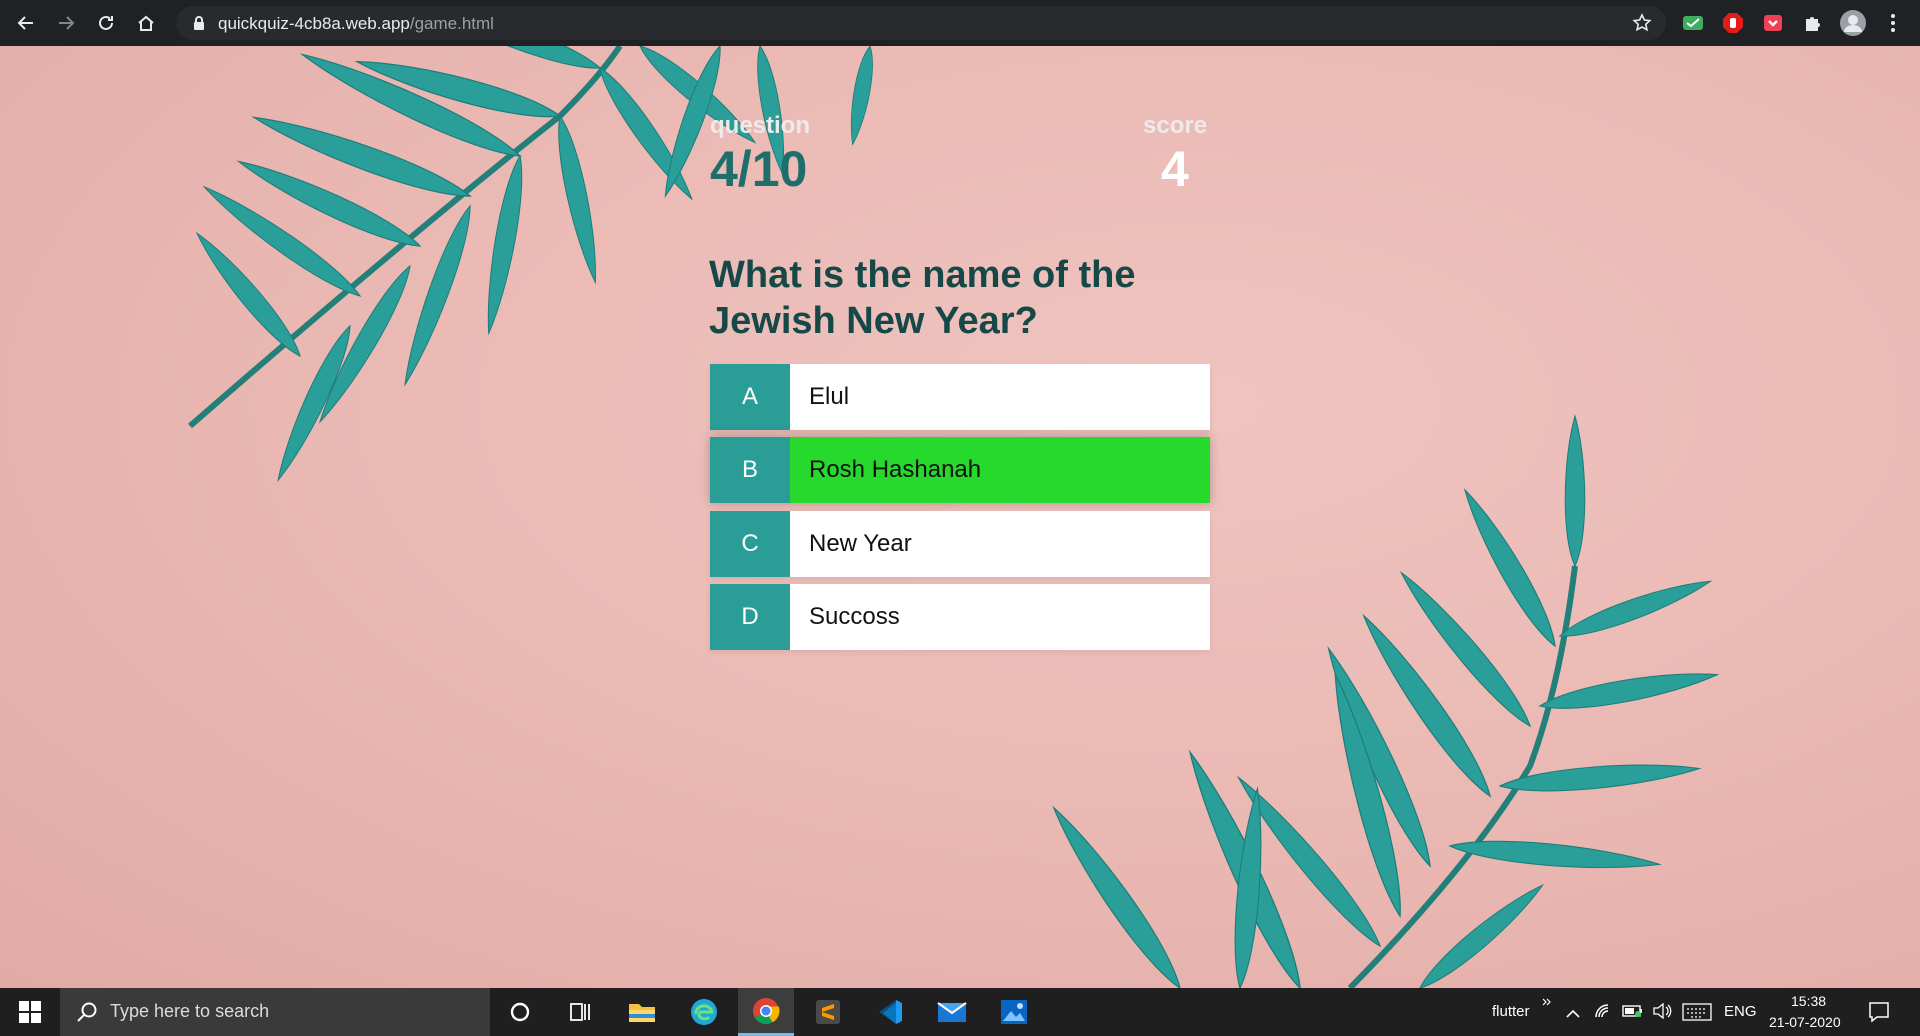  Describe the element at coordinates (1014, 1012) in the screenshot. I see `photos-icon` at that location.